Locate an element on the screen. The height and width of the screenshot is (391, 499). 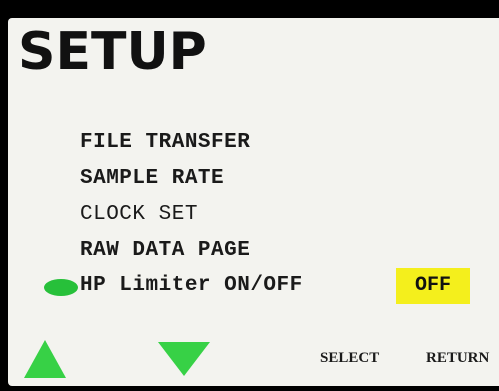
menu-item-file-transfer: FILE TRANSFER is located at coordinates (165, 143).